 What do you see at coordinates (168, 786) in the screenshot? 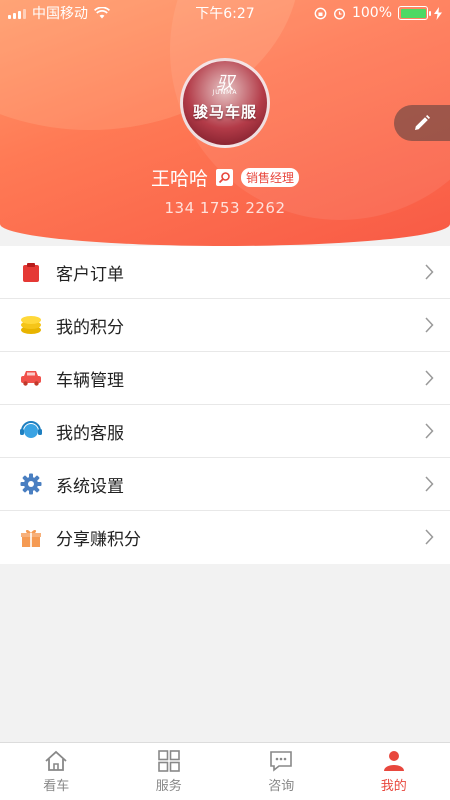
I see `tab-label: 服务` at bounding box center [168, 786].